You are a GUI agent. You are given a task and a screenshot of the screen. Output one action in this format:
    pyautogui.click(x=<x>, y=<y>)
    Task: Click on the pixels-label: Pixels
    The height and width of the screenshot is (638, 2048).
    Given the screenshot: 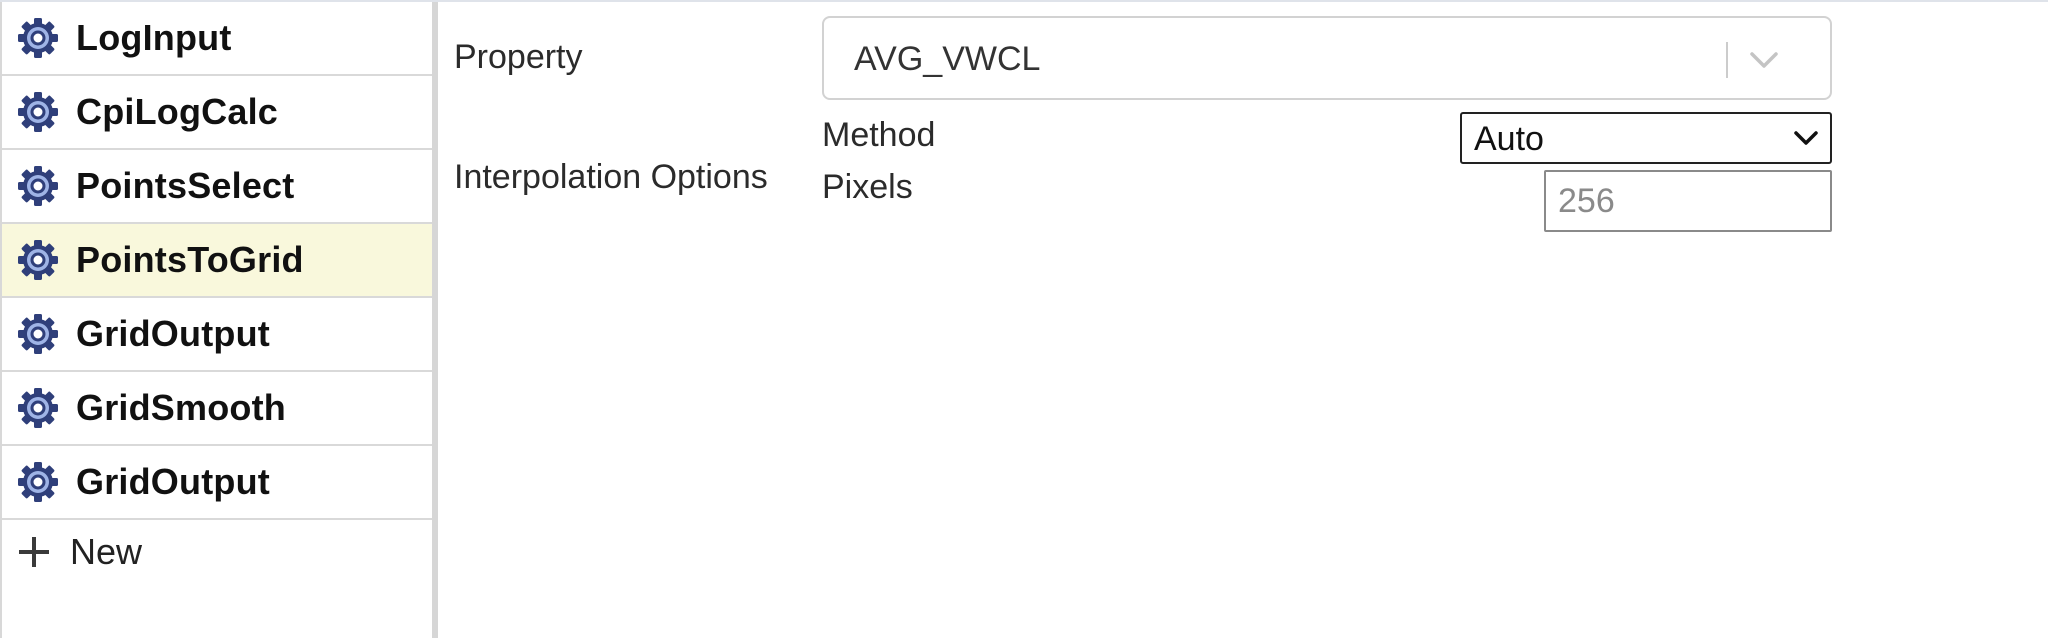 What is the action you would take?
    pyautogui.click(x=867, y=187)
    